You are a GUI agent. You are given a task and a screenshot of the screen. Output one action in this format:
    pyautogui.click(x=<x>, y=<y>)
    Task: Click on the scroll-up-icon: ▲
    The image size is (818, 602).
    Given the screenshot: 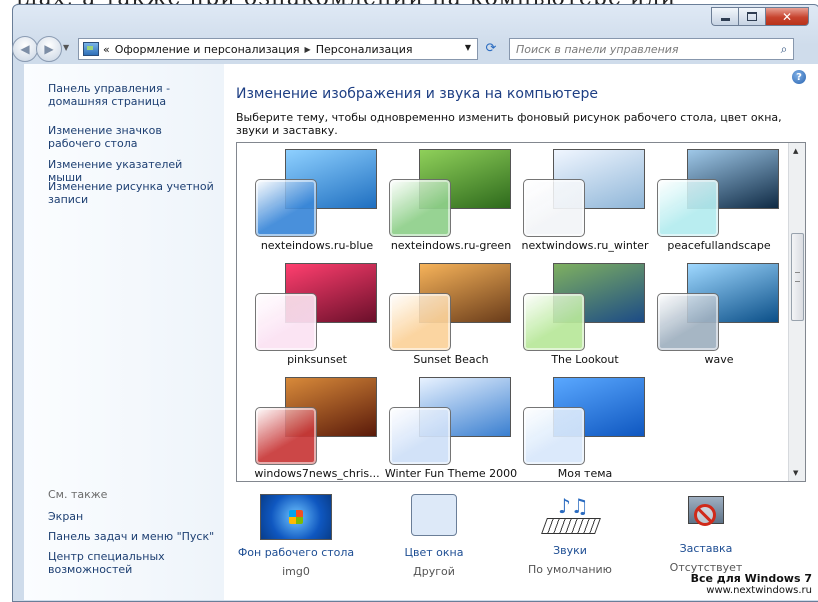 What is the action you would take?
    pyautogui.click(x=795, y=151)
    